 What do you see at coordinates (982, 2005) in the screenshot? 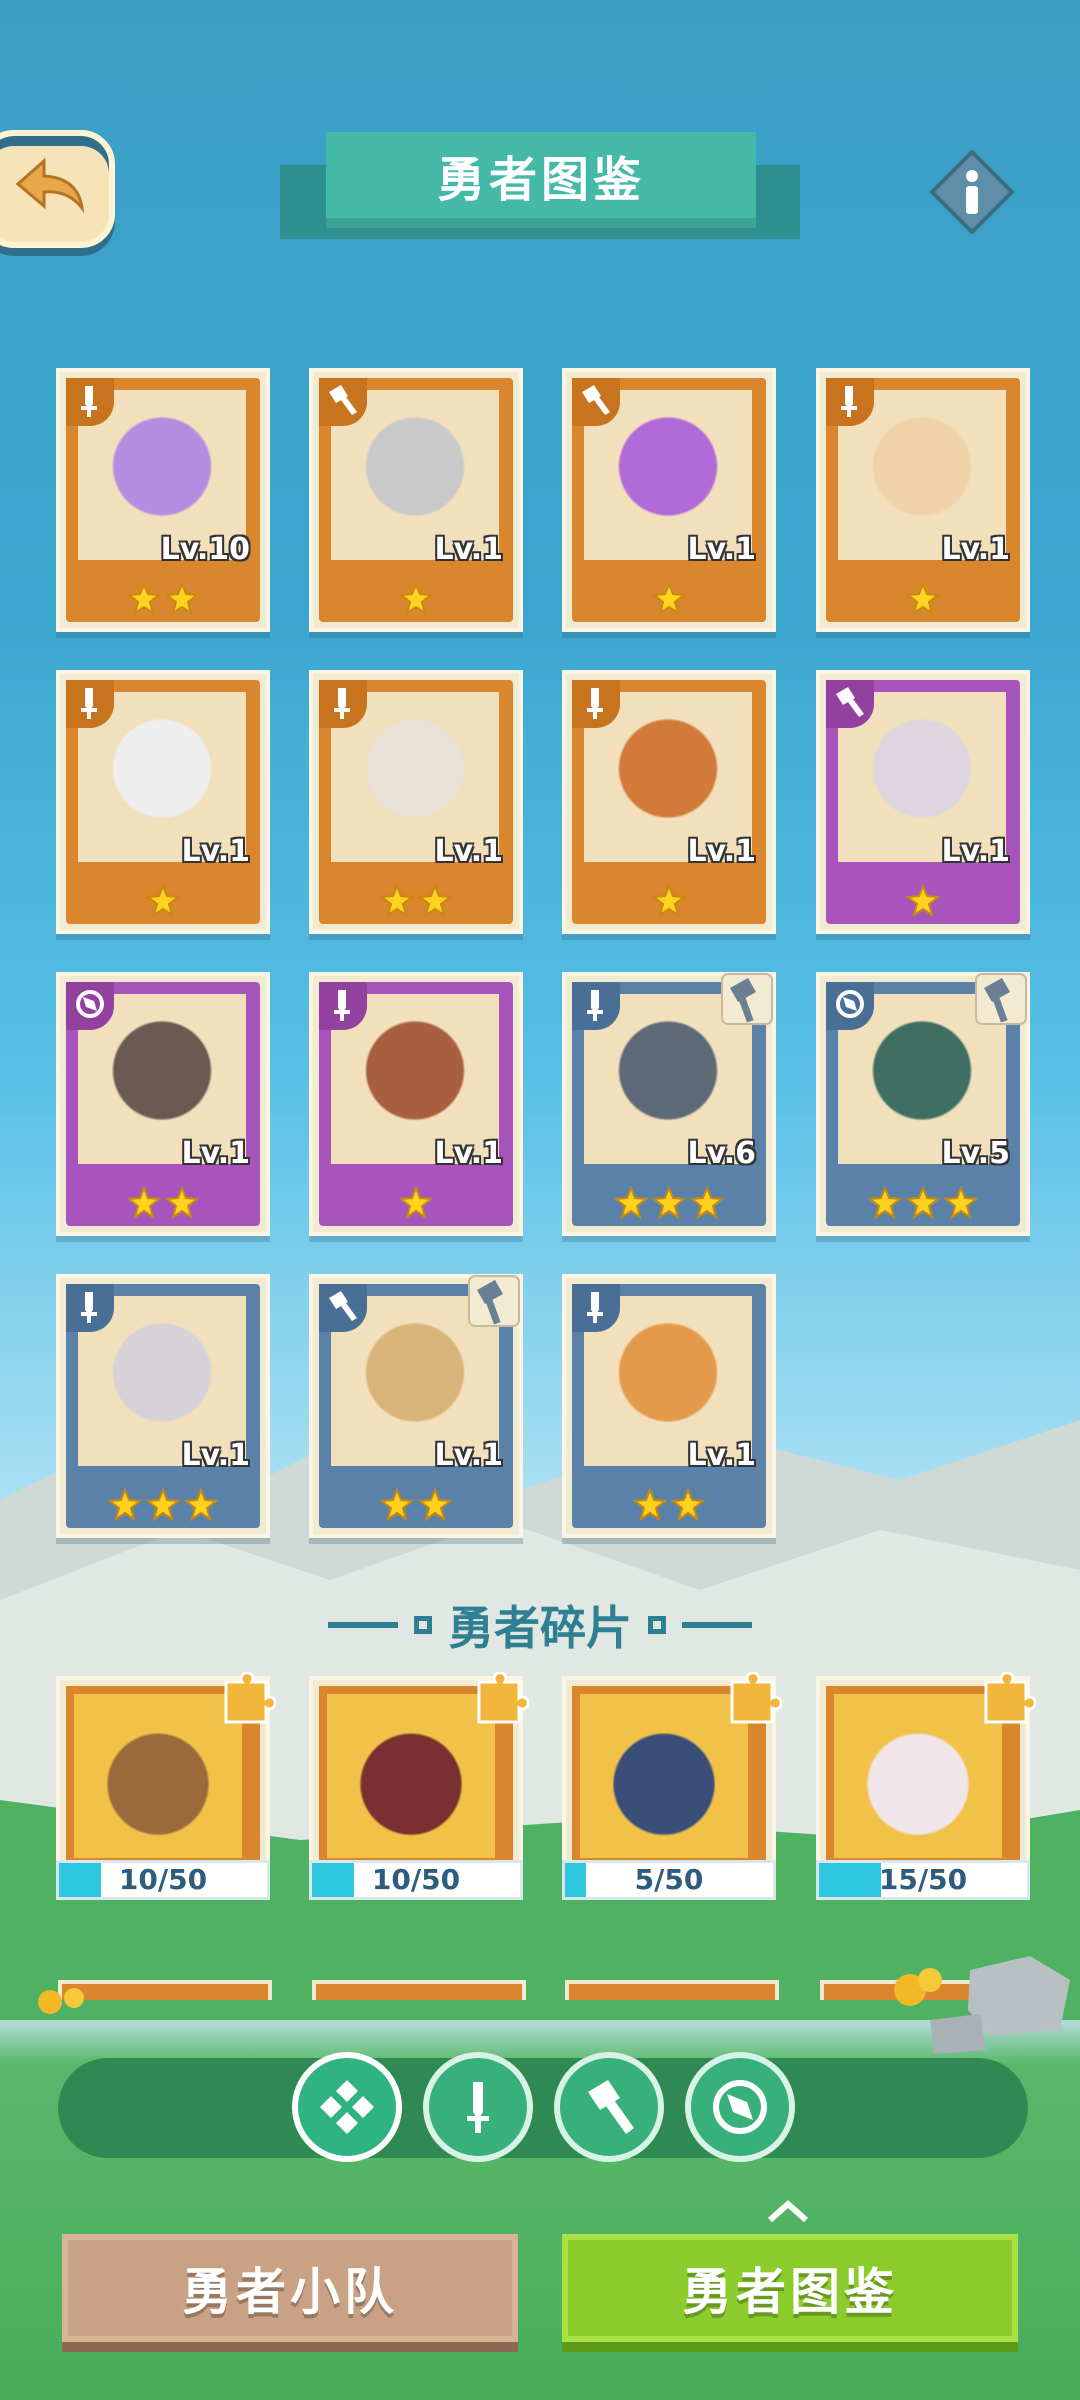
I see `rock-decoration` at bounding box center [982, 2005].